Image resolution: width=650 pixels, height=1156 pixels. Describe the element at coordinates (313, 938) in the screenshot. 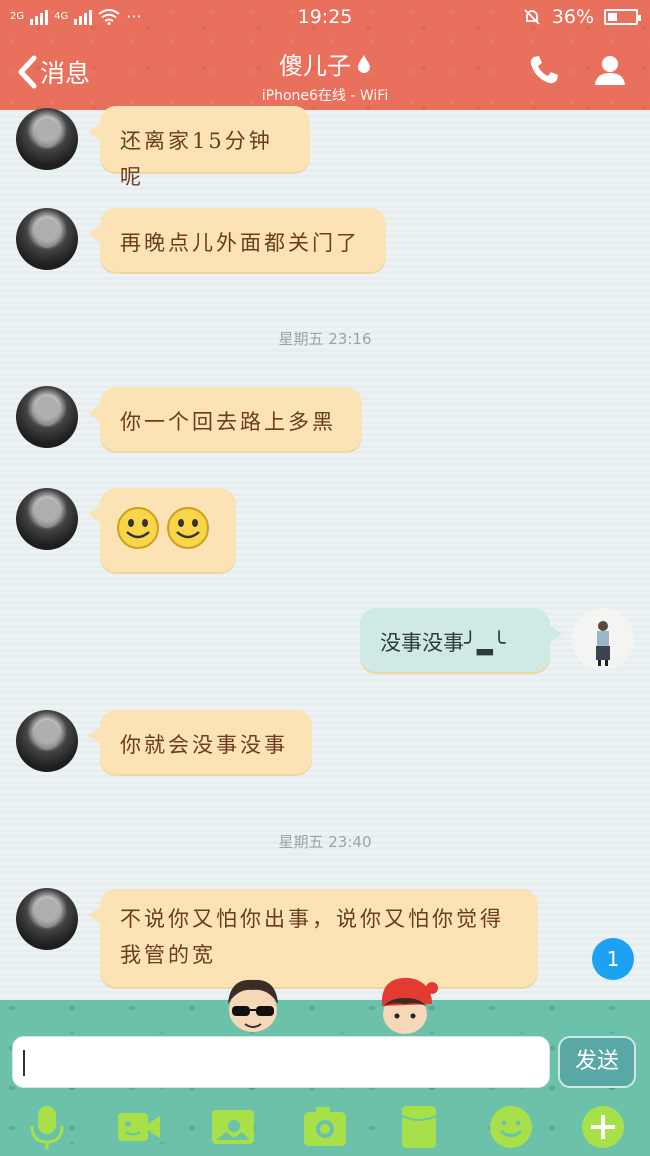

I see `message-bubble: 不说你又怕你出事，说你又怕你觉得 我管的宽` at that location.